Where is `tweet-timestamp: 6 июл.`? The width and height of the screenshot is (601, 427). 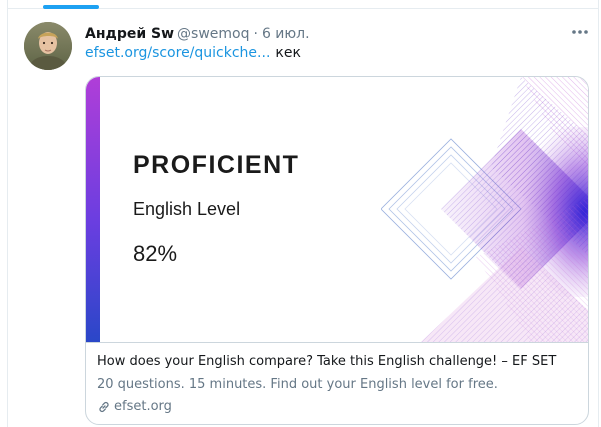
tweet-timestamp: 6 июл. is located at coordinates (286, 34).